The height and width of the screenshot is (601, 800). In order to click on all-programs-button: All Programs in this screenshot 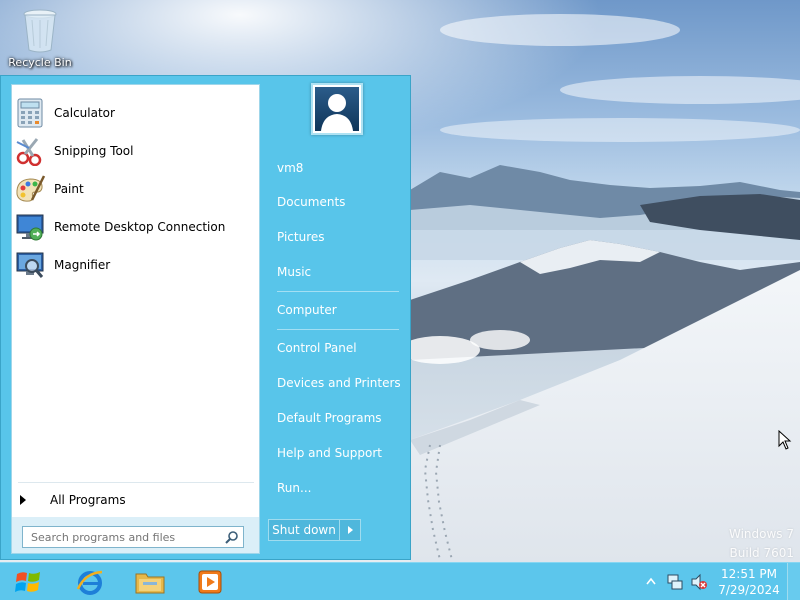, I will do `click(135, 500)`.